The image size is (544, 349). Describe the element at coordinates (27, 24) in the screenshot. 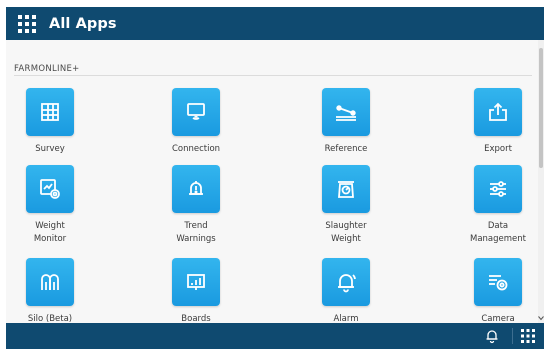

I see `grid-menu-icon` at that location.